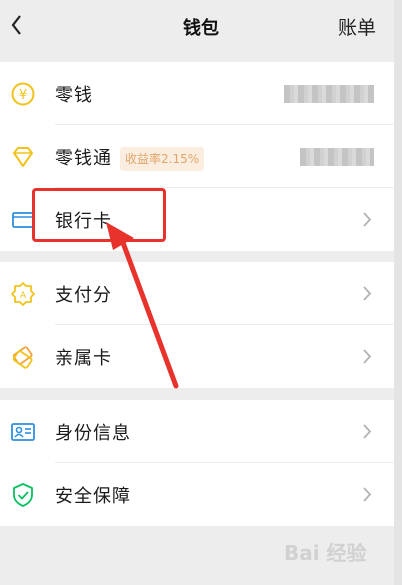  Describe the element at coordinates (23, 157) in the screenshot. I see `diamond-icon` at that location.